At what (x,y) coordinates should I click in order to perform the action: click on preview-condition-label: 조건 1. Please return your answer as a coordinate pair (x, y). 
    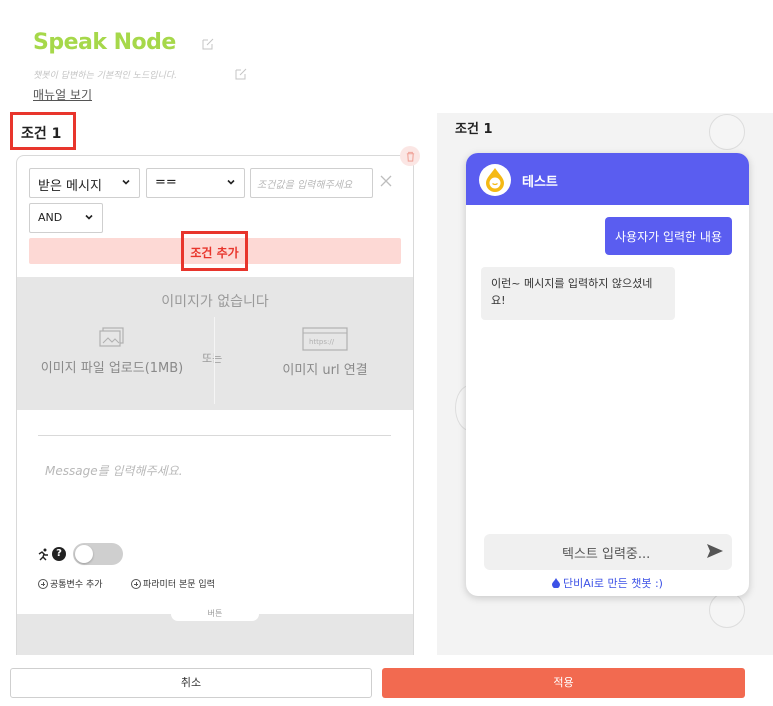
    Looking at the image, I should click on (474, 129).